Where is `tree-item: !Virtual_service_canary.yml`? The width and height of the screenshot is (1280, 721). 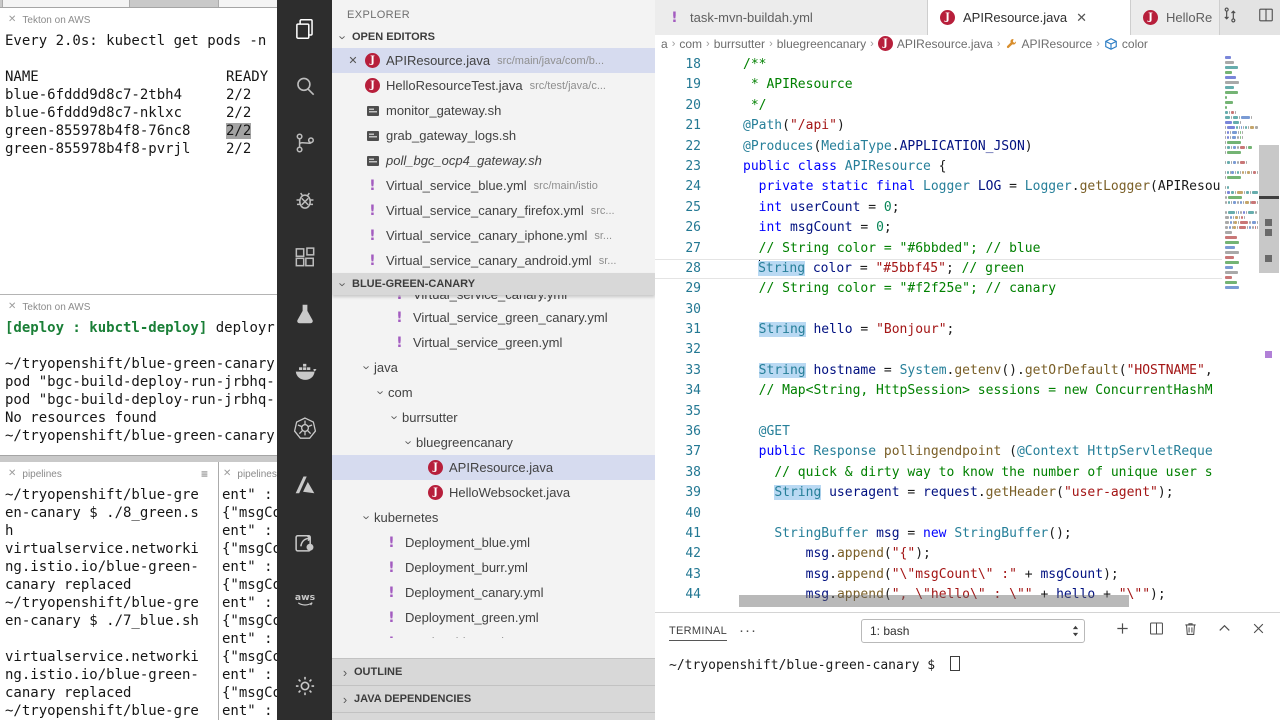
tree-item: !Virtual_service_canary.yml is located at coordinates (493, 300).